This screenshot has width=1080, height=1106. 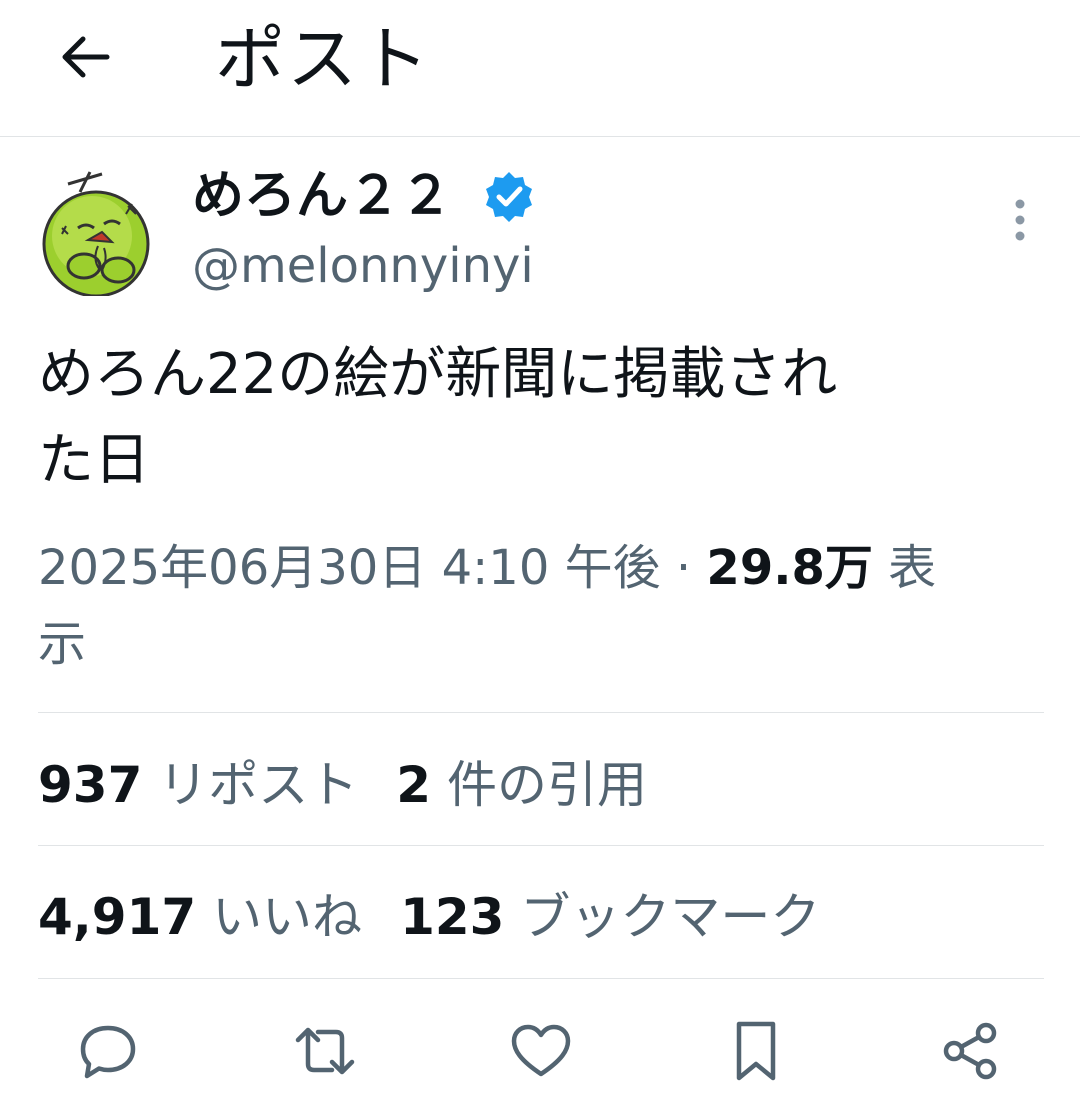 I want to click on reposts-count: 937, so click(x=90, y=785).